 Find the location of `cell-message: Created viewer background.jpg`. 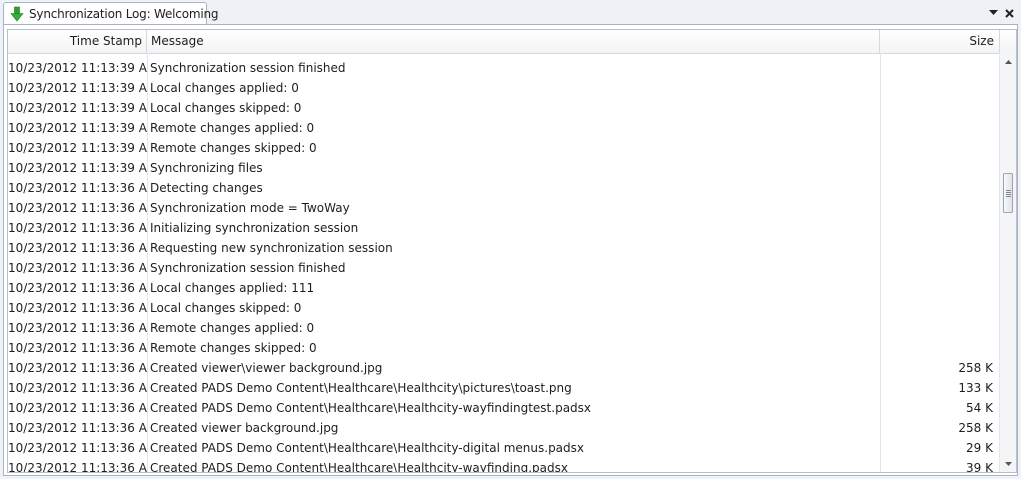

cell-message: Created viewer background.jpg is located at coordinates (244, 428).